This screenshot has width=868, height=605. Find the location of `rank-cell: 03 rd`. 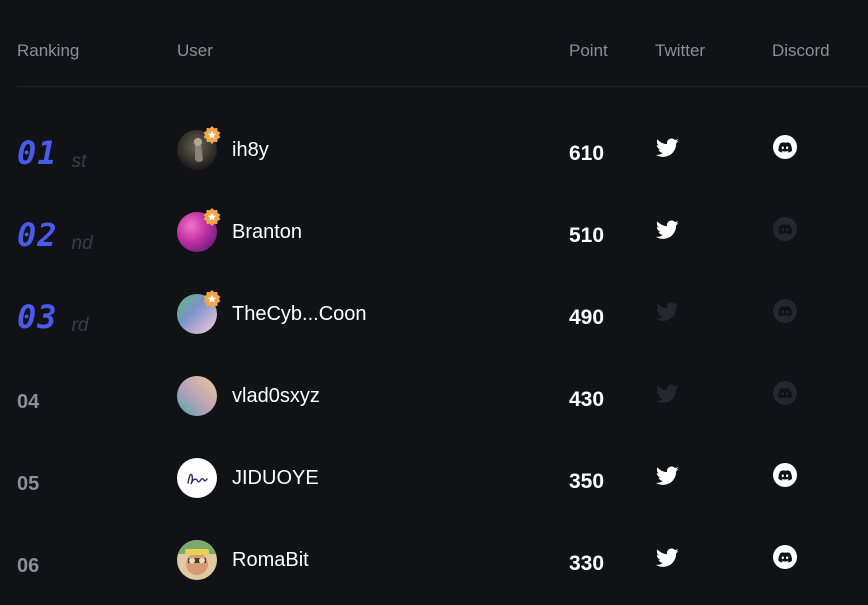

rank-cell: 03 rd is located at coordinates (52, 314).